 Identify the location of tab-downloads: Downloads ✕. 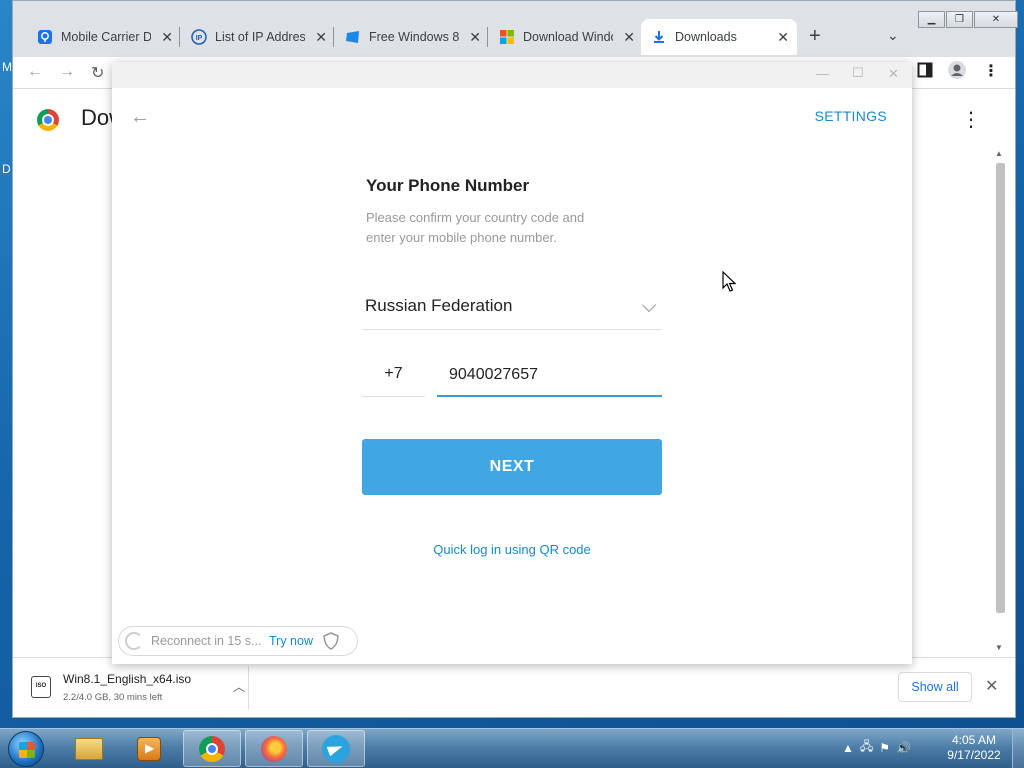
(719, 37).